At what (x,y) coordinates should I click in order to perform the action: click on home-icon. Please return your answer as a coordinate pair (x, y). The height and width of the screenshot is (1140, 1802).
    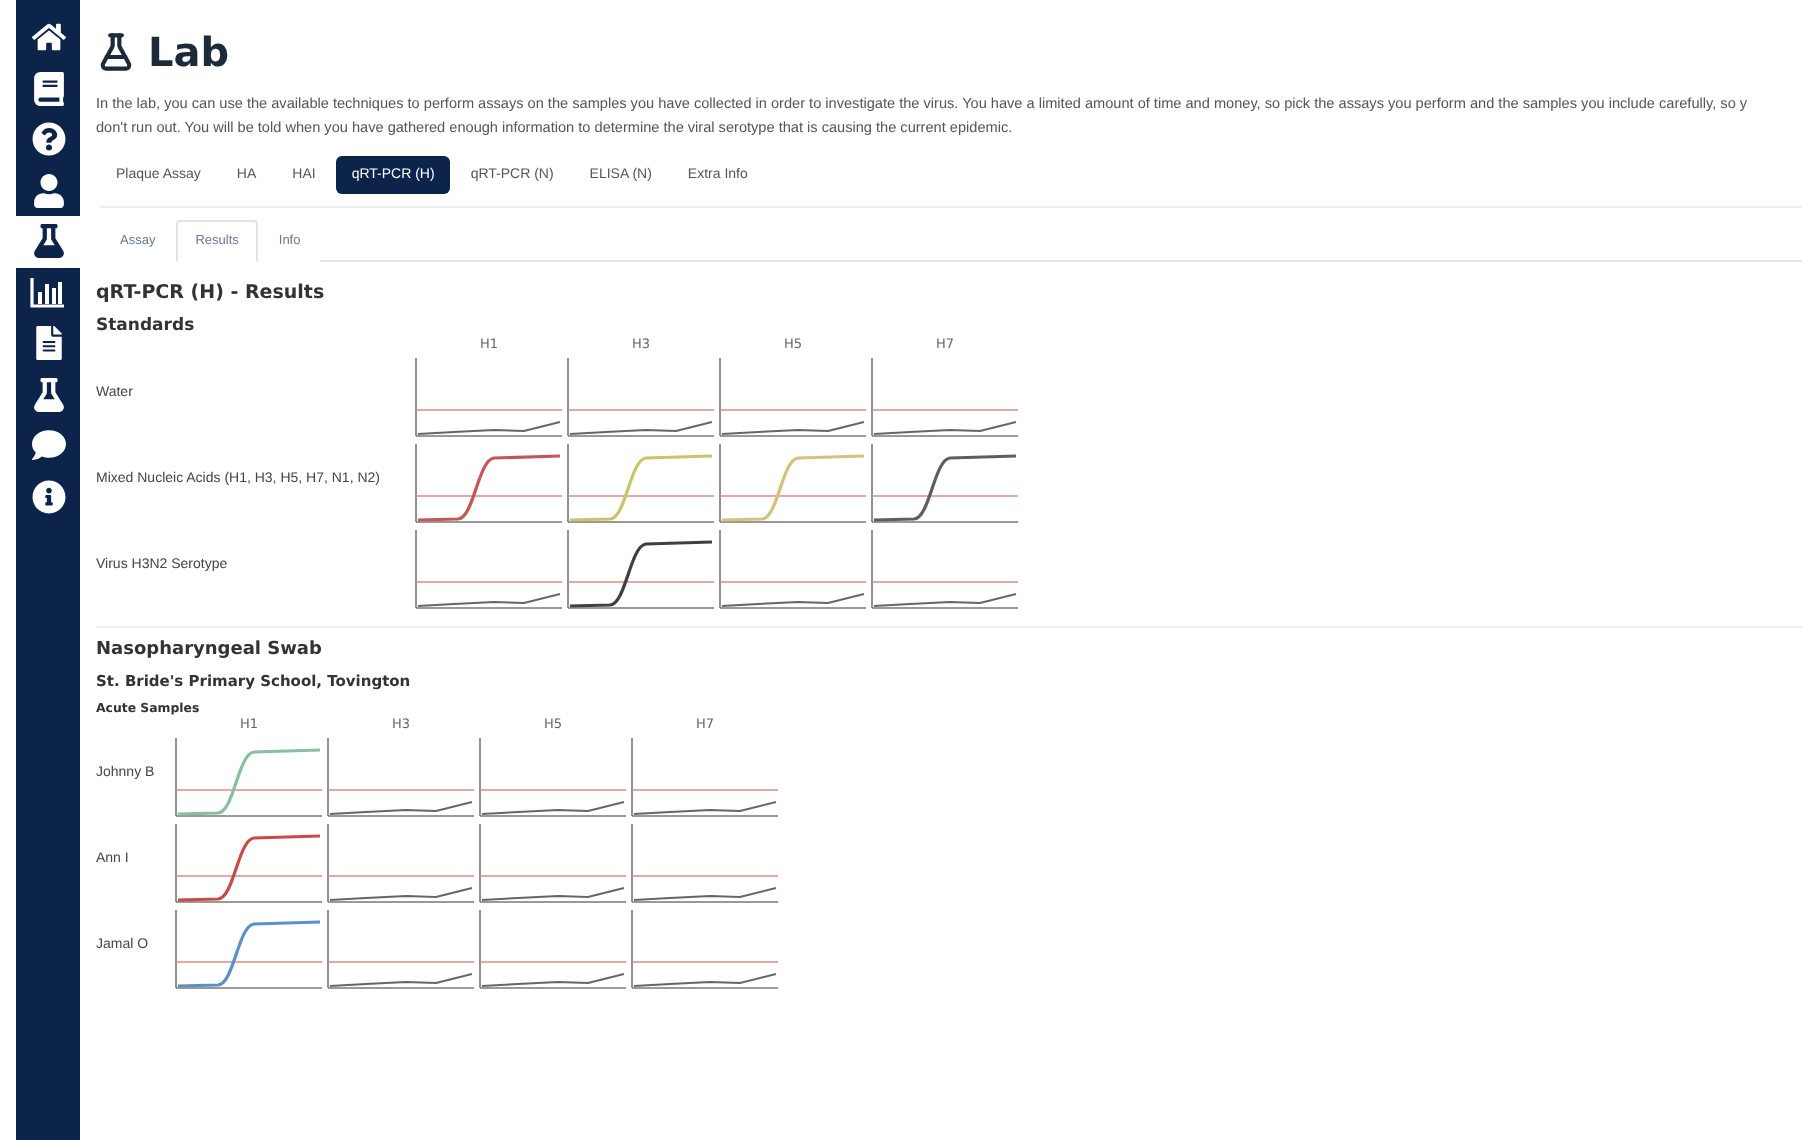
    Looking at the image, I should click on (48, 37).